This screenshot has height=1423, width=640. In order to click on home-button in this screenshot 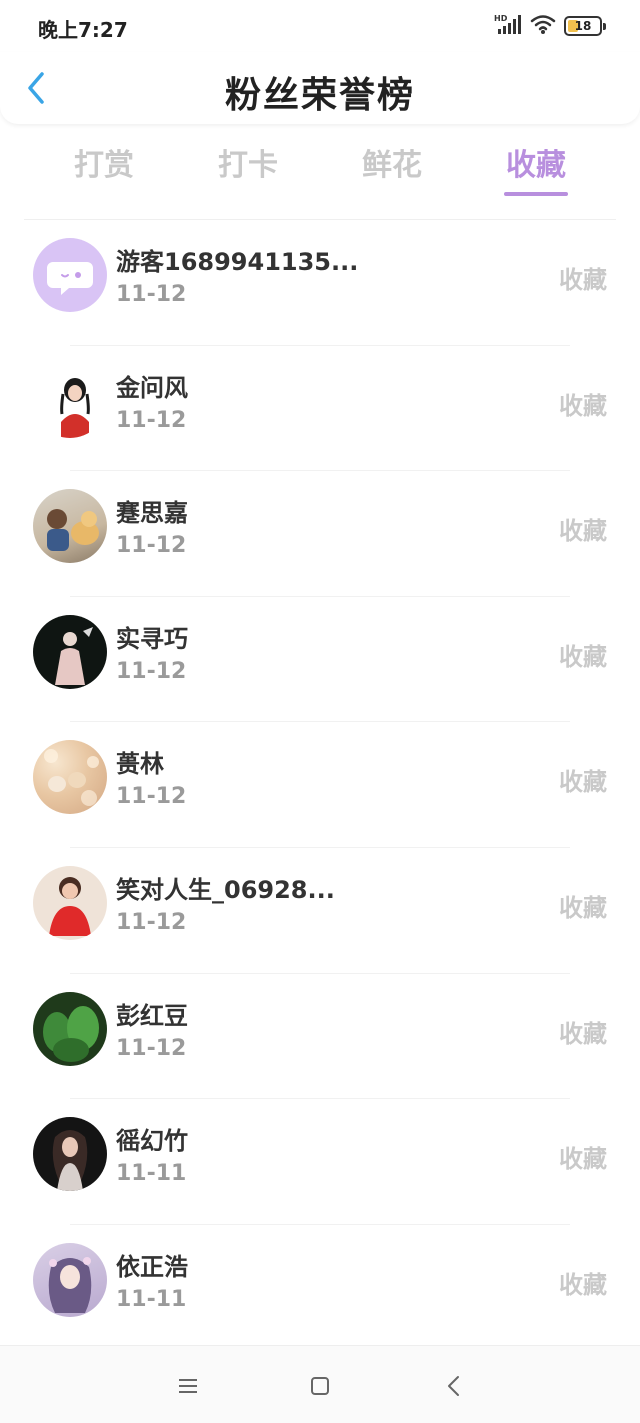, I will do `click(320, 1386)`.